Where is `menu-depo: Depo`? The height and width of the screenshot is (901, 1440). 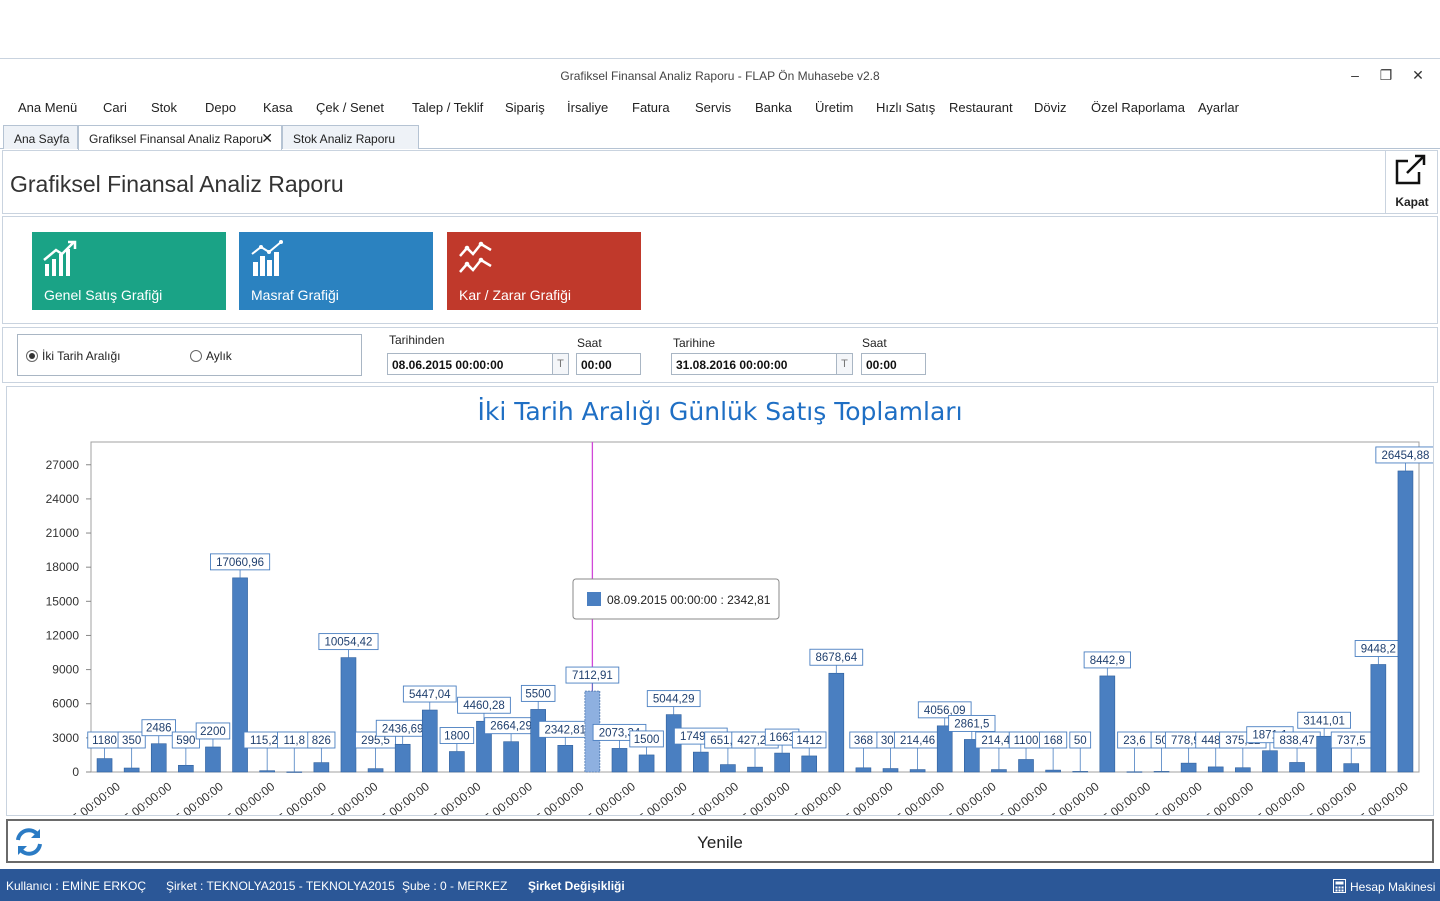 menu-depo: Depo is located at coordinates (220, 107).